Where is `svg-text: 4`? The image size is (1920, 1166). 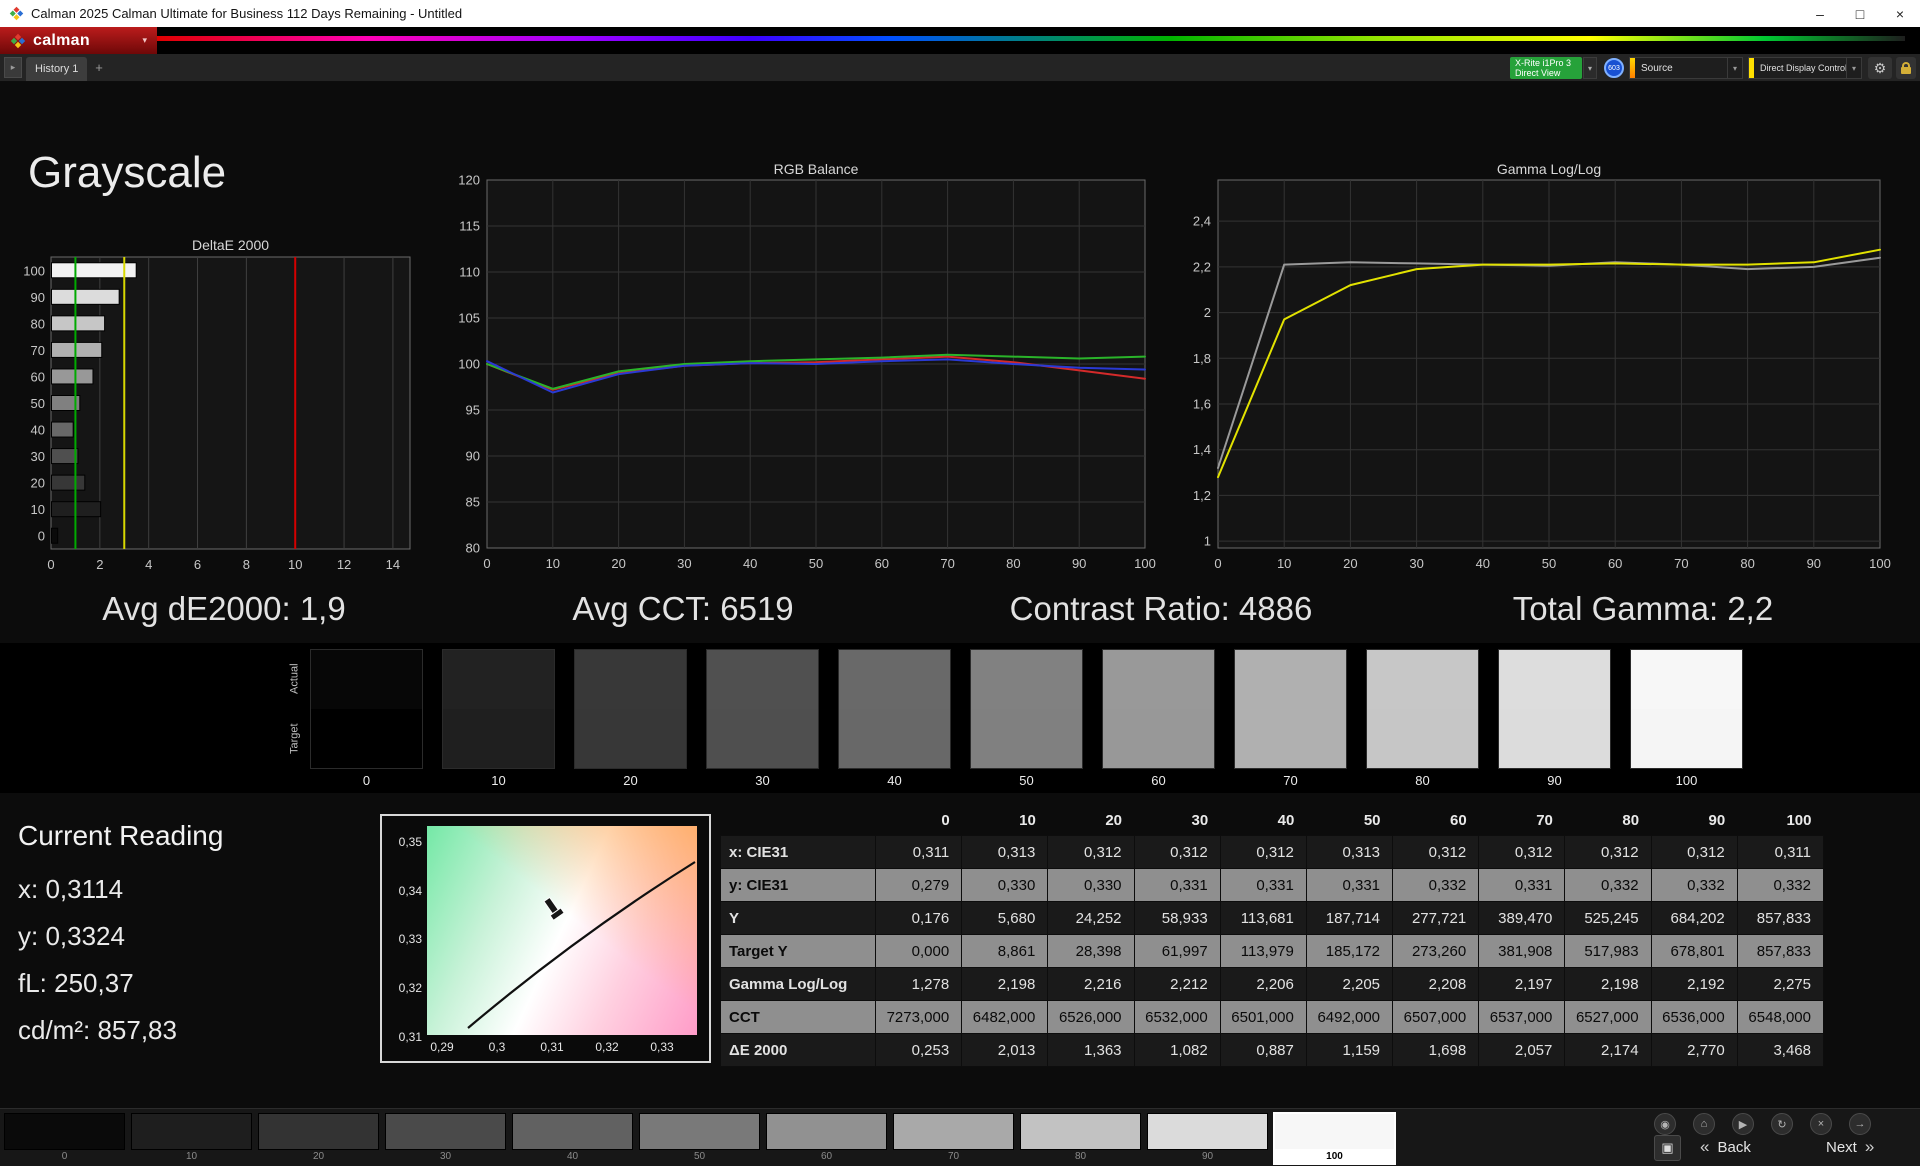
svg-text: 4 is located at coordinates (148, 564).